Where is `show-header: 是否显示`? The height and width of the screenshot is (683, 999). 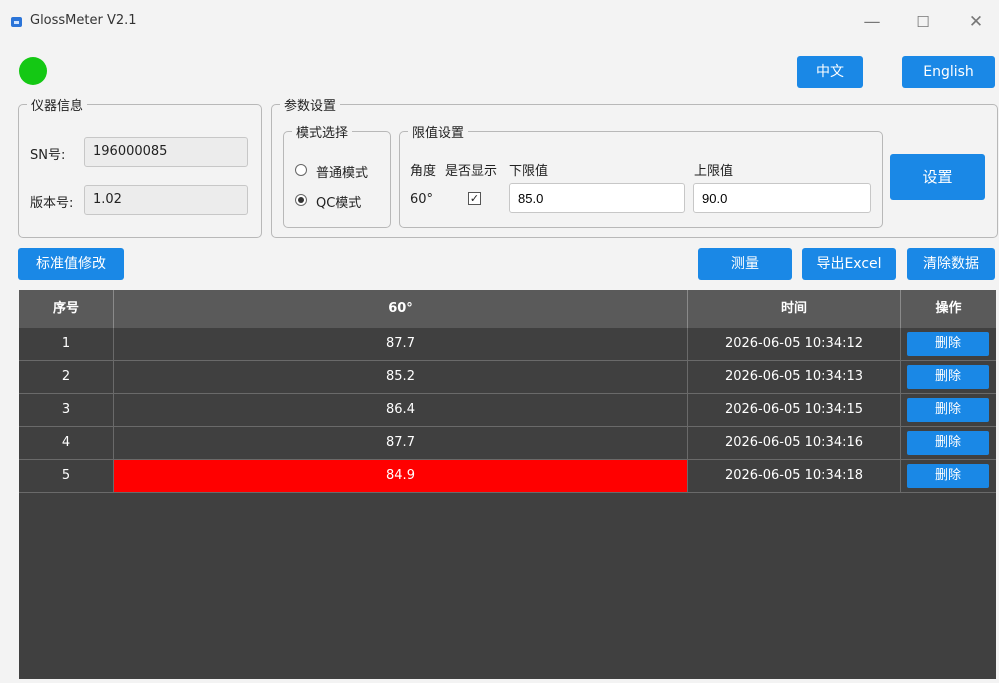 show-header: 是否显示 is located at coordinates (471, 171).